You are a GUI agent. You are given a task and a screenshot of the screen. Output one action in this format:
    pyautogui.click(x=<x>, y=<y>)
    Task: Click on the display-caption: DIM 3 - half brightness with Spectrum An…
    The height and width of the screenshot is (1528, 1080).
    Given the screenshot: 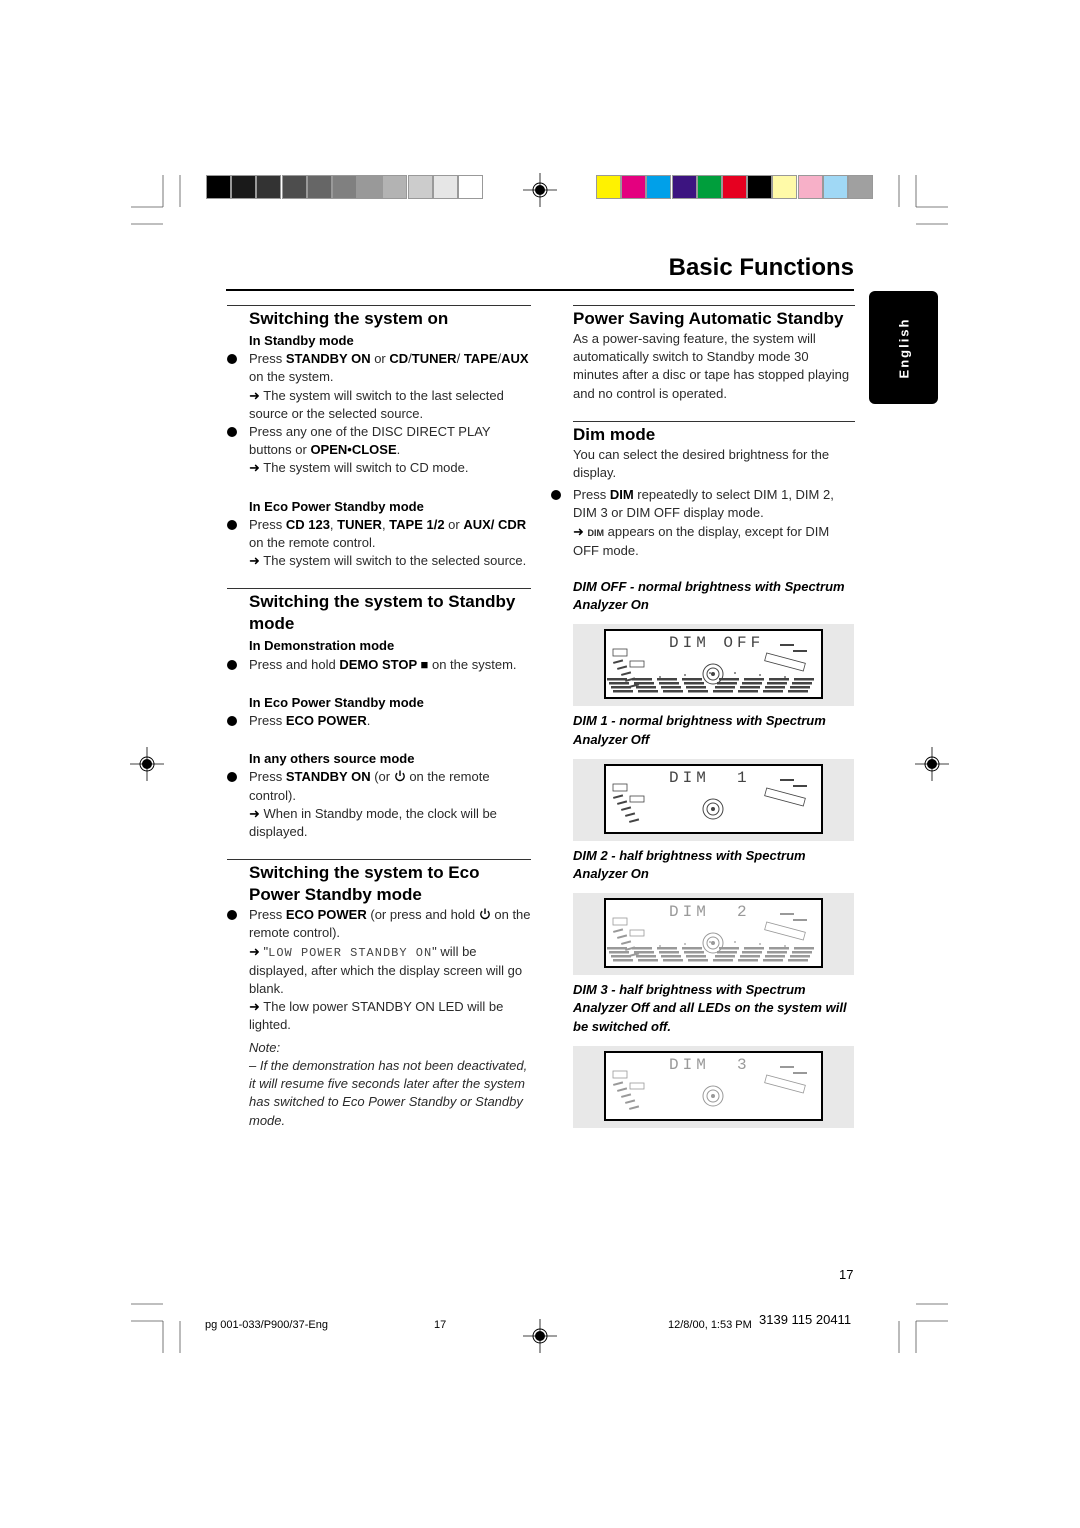 What is the action you would take?
    pyautogui.click(x=710, y=1008)
    